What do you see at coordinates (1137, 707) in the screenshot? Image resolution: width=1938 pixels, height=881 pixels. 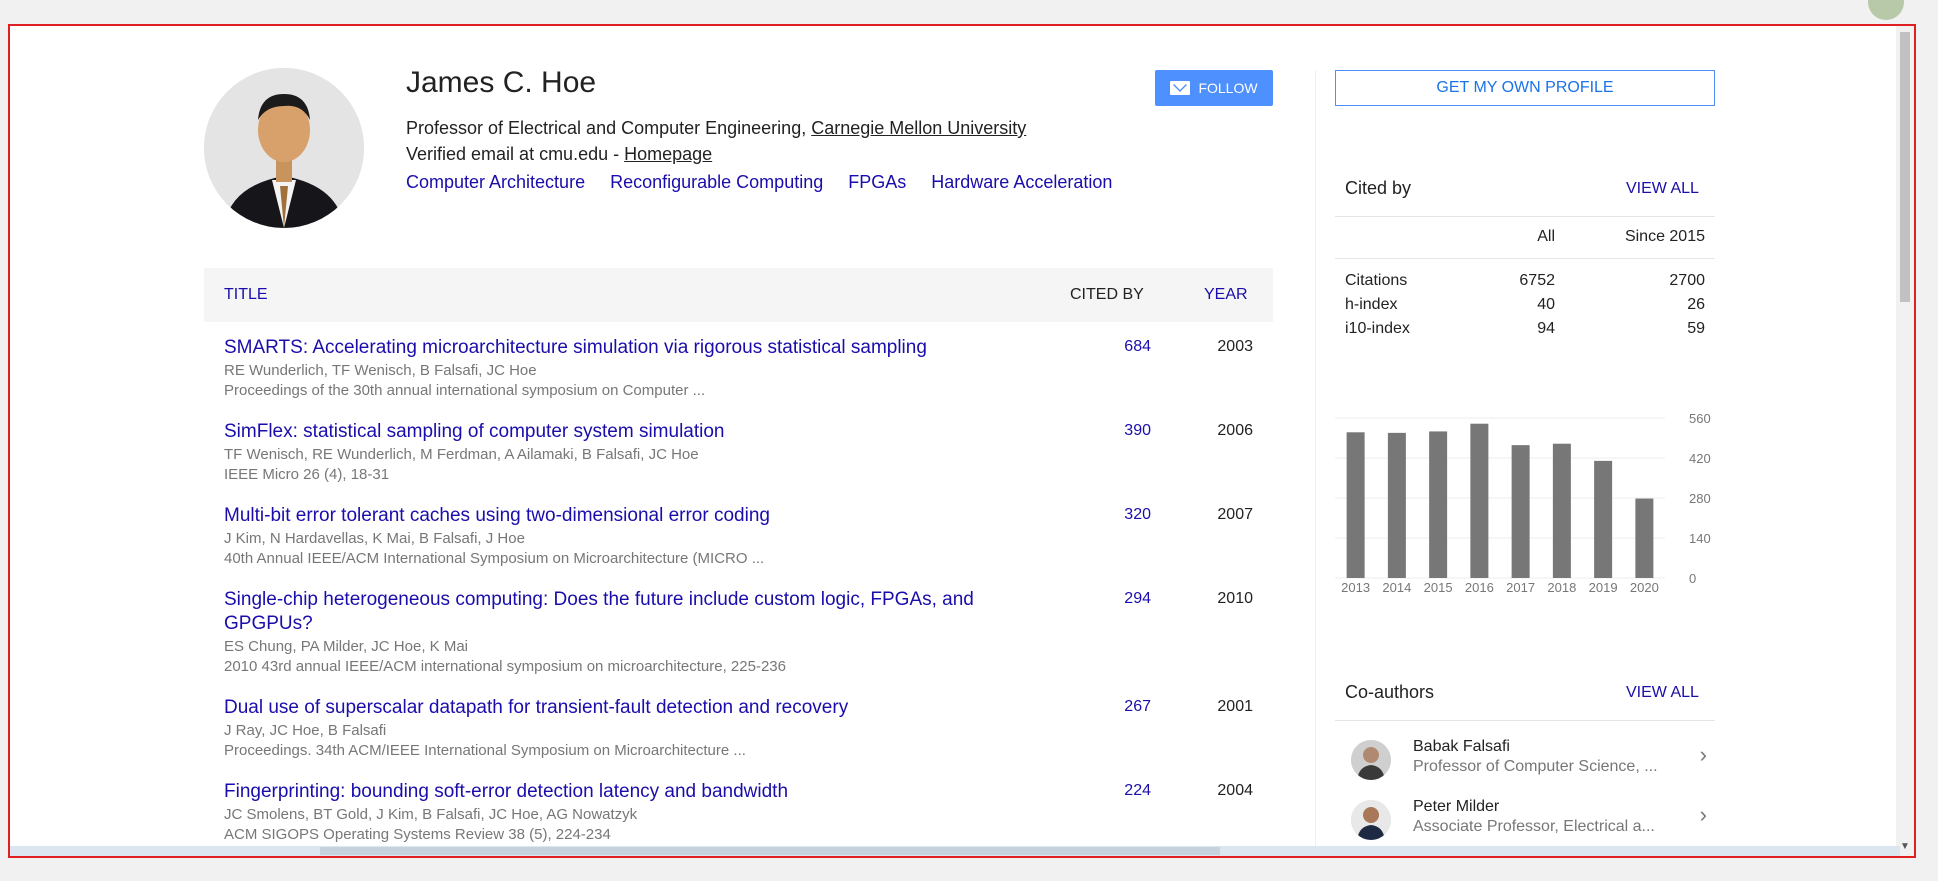 I see `cited-by-count: 267` at bounding box center [1137, 707].